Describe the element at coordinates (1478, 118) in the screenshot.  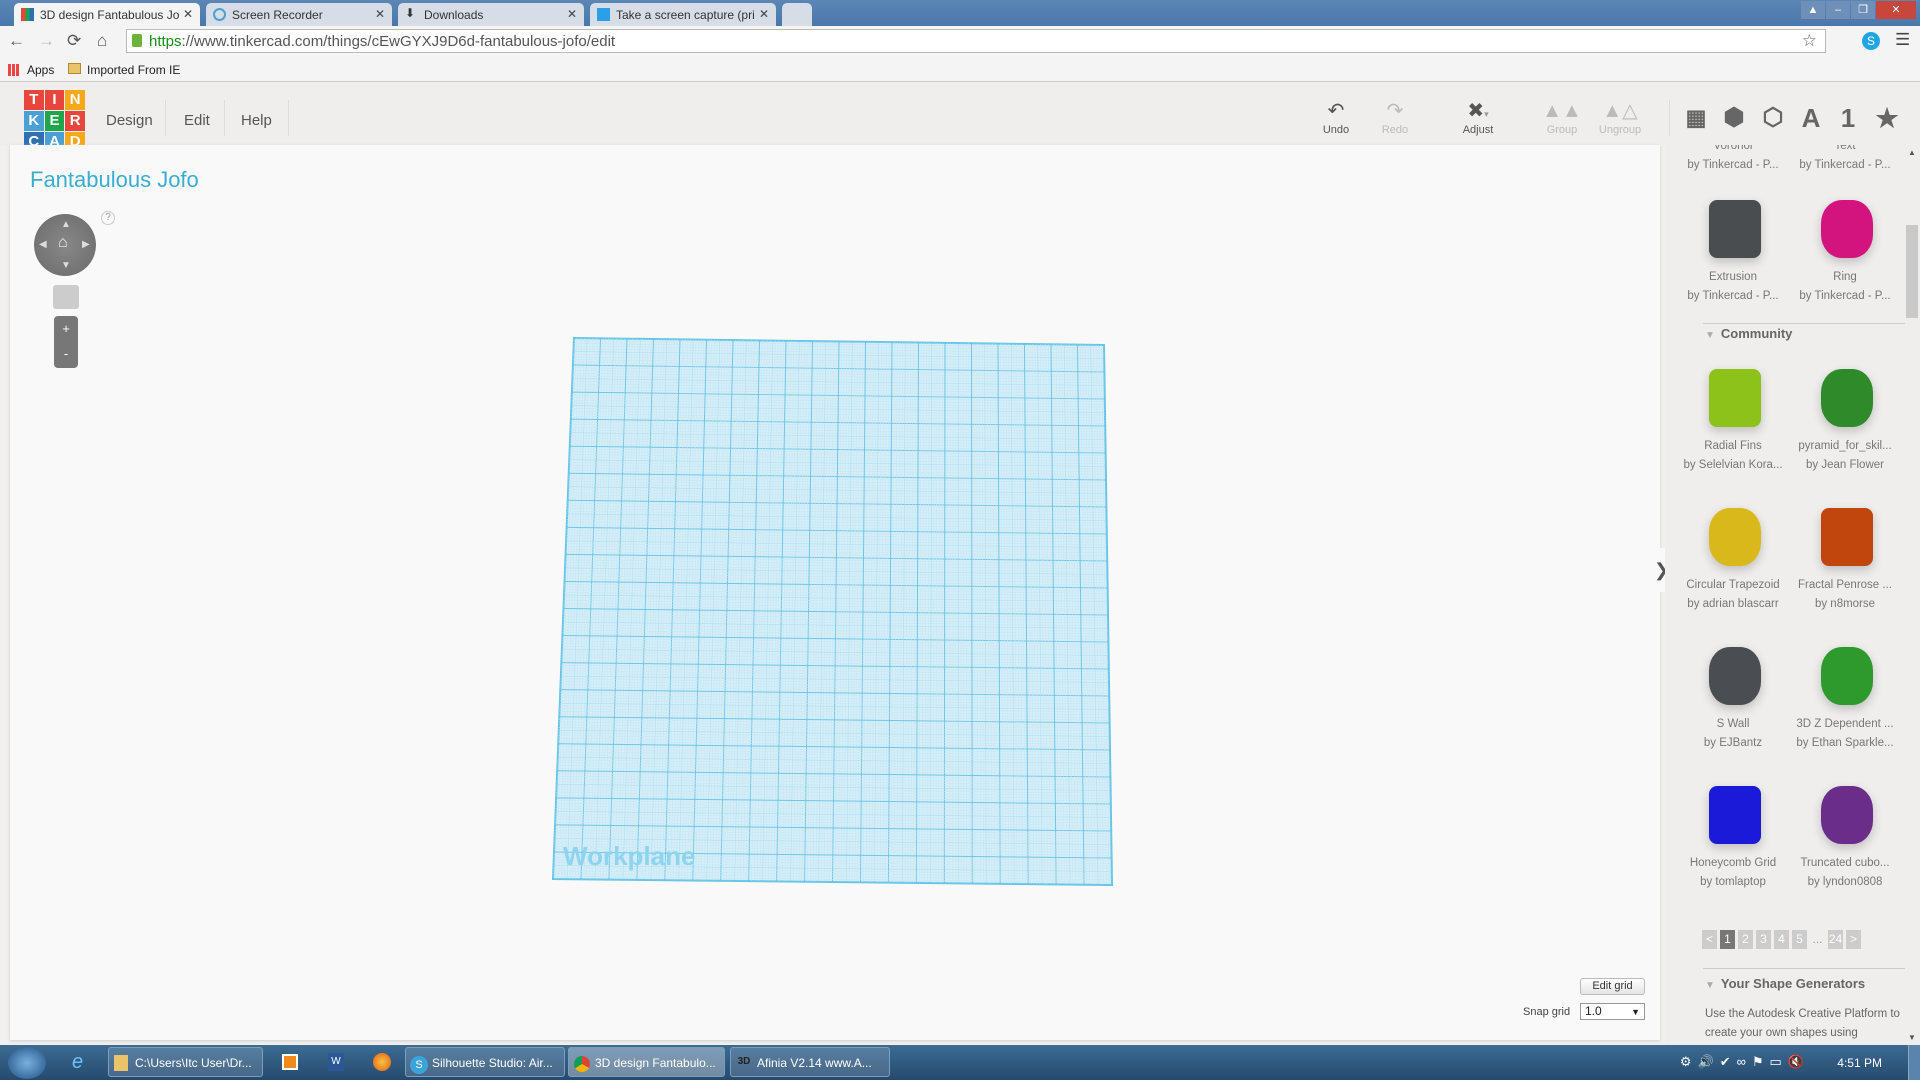
I see `adjust-button: ✖▾ Adjust` at that location.